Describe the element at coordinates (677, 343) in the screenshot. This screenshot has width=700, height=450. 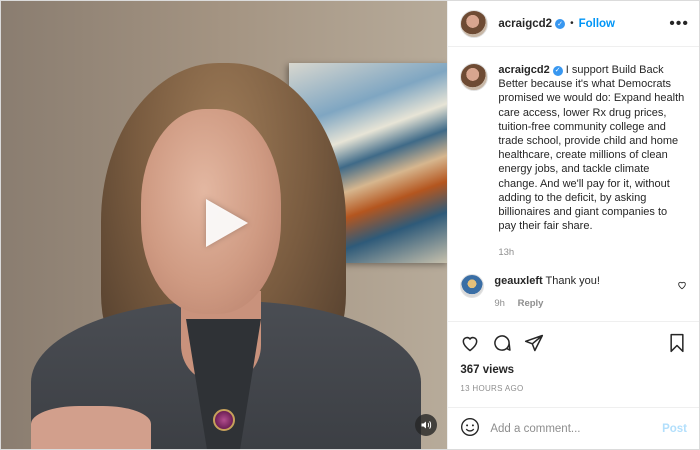
I see `bookmark-icon` at that location.